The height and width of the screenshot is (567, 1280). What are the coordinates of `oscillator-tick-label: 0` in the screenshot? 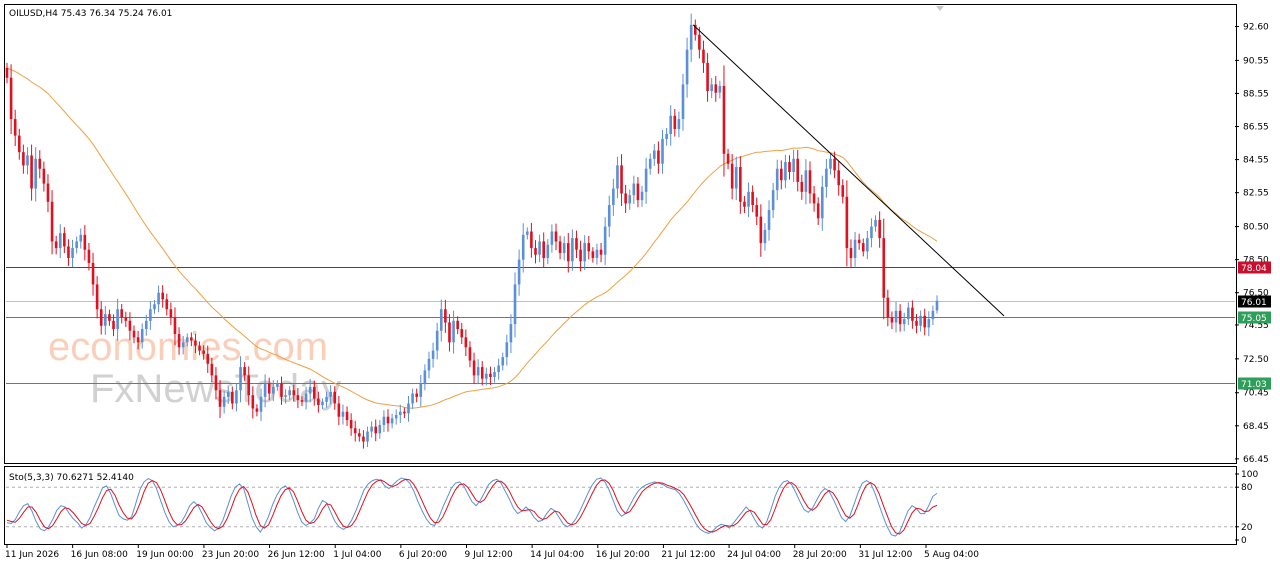 It's located at (1244, 541).